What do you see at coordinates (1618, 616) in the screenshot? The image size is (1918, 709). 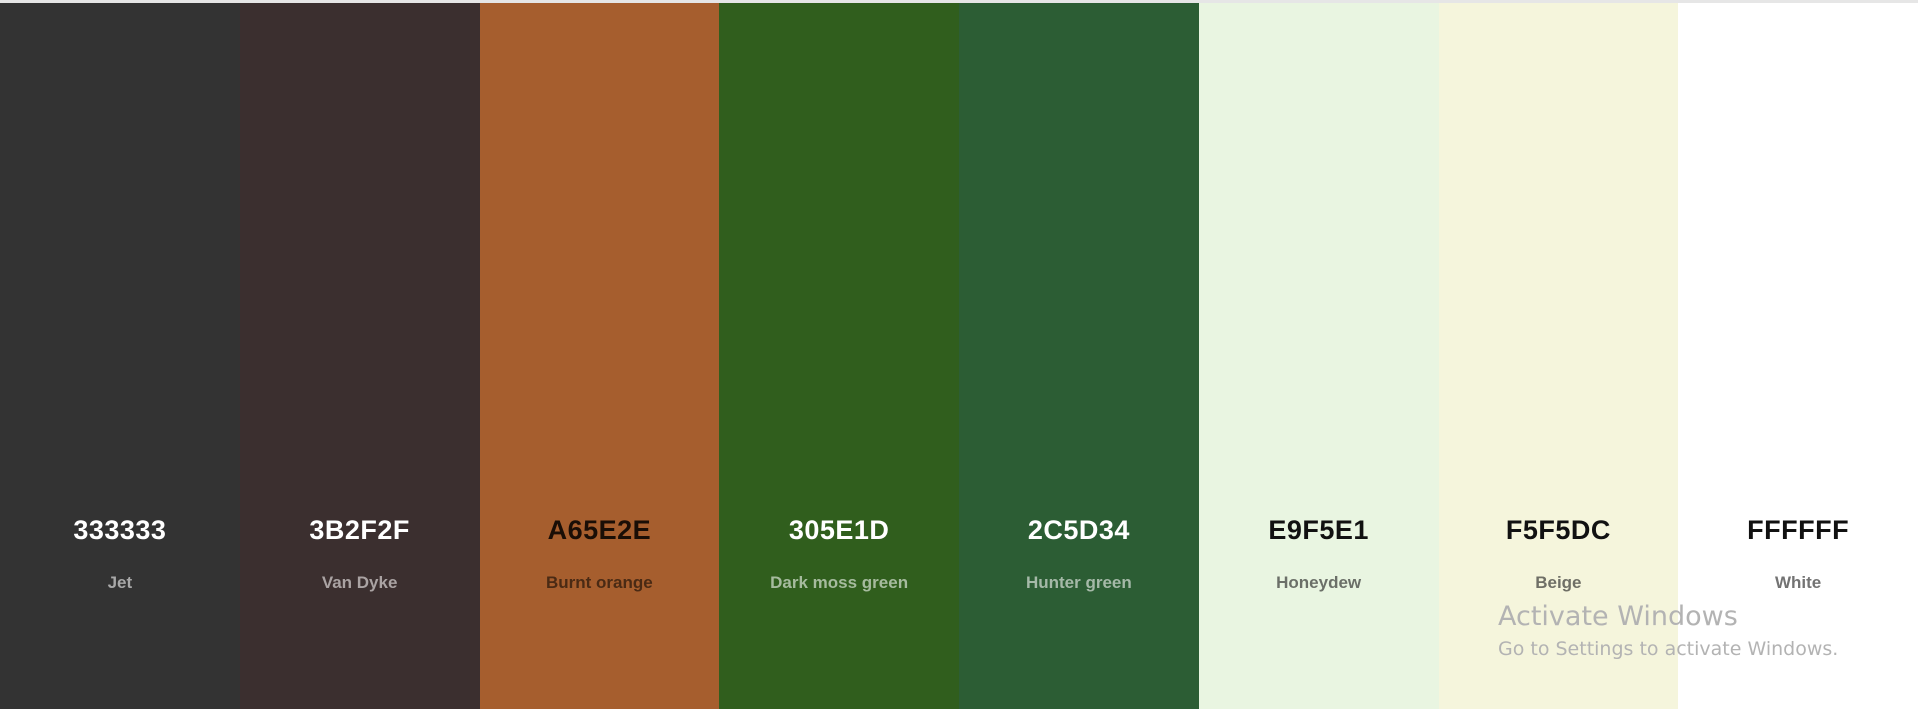 I see `watermark-title: Activate Windows` at bounding box center [1618, 616].